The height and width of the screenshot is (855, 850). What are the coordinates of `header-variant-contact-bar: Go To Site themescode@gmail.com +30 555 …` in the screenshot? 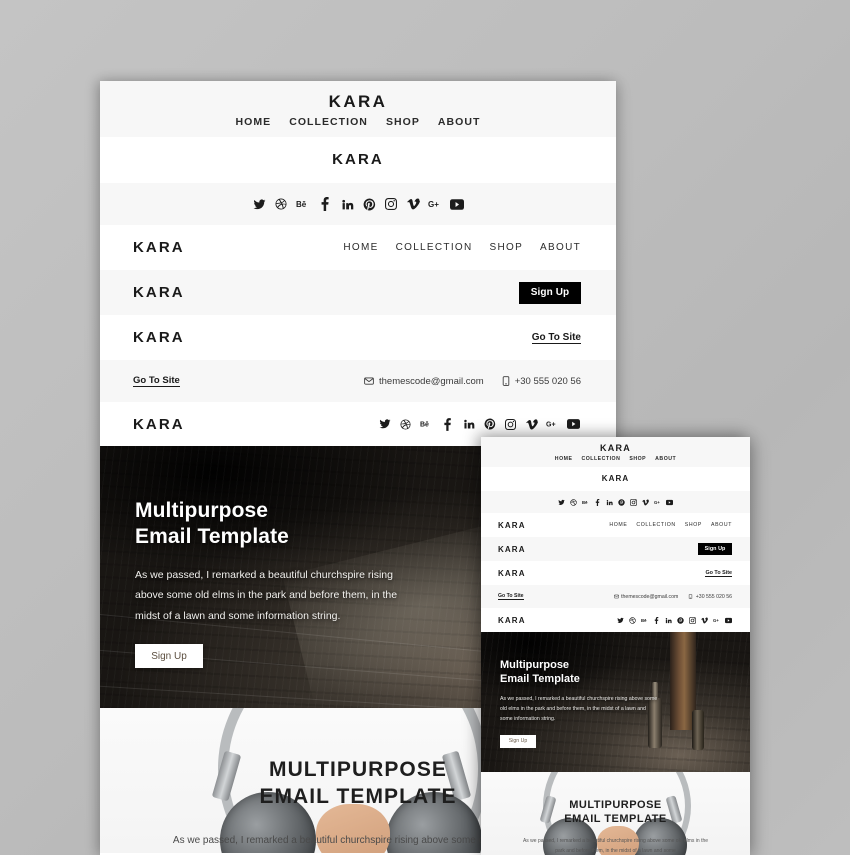 It's located at (358, 381).